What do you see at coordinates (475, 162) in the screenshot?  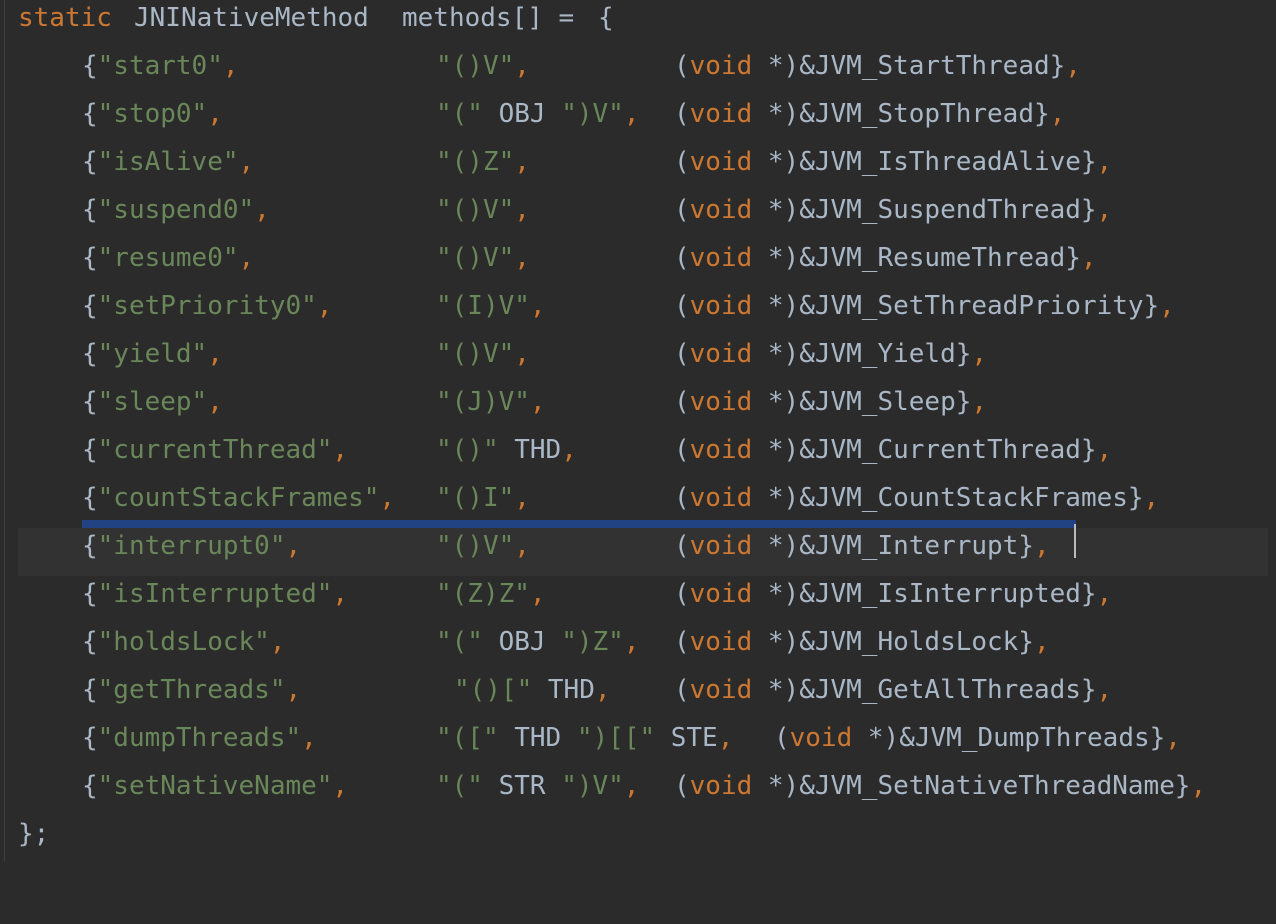 I see `signature-string: "()Z"` at bounding box center [475, 162].